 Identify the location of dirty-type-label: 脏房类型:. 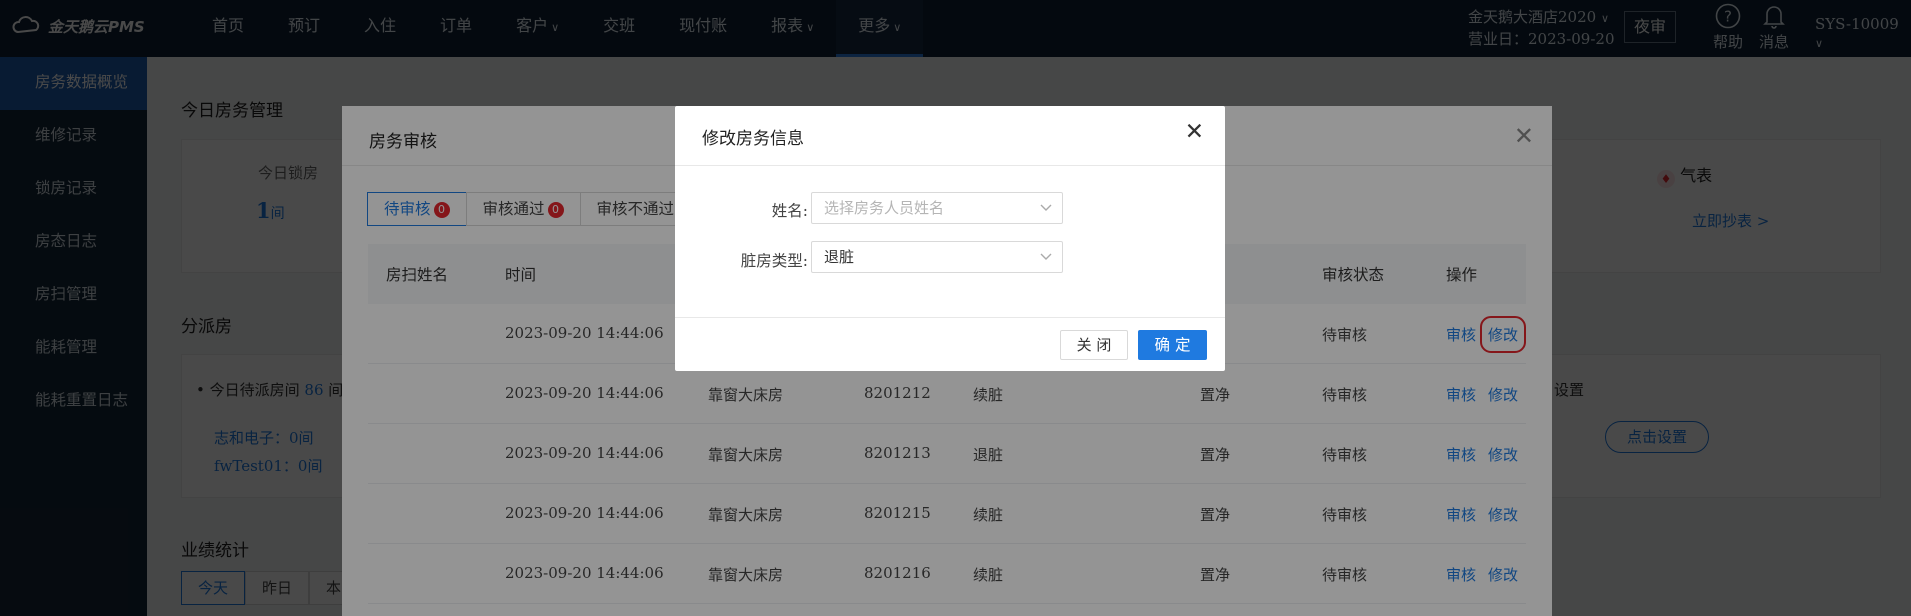
(774, 261).